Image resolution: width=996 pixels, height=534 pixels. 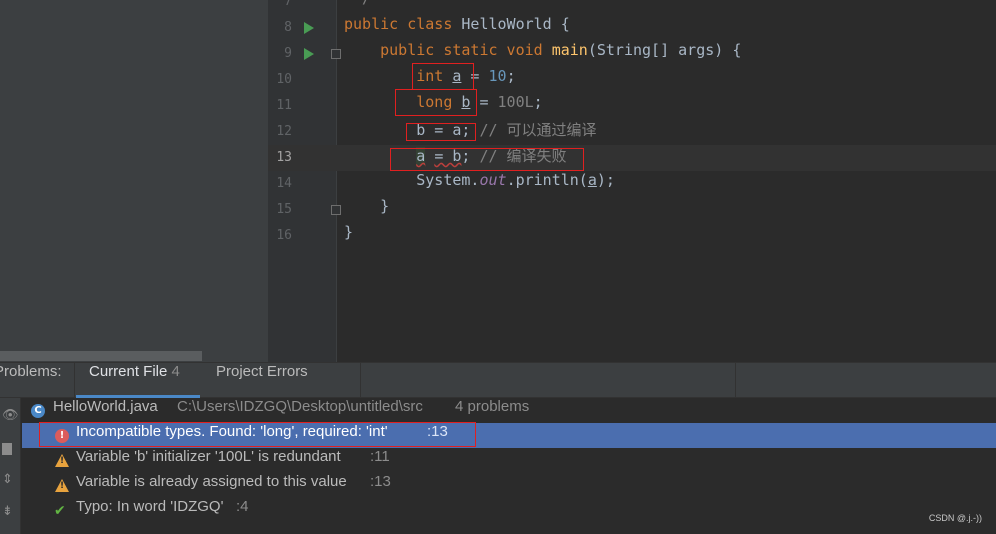 What do you see at coordinates (561, 50) in the screenshot?
I see `code-text: public static void main(String[] args) {` at bounding box center [561, 50].